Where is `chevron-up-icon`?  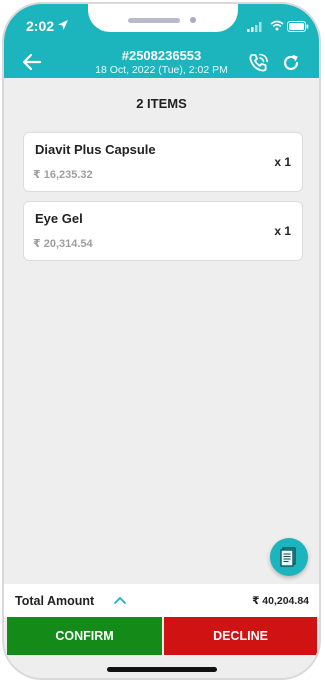 chevron-up-icon is located at coordinates (120, 600).